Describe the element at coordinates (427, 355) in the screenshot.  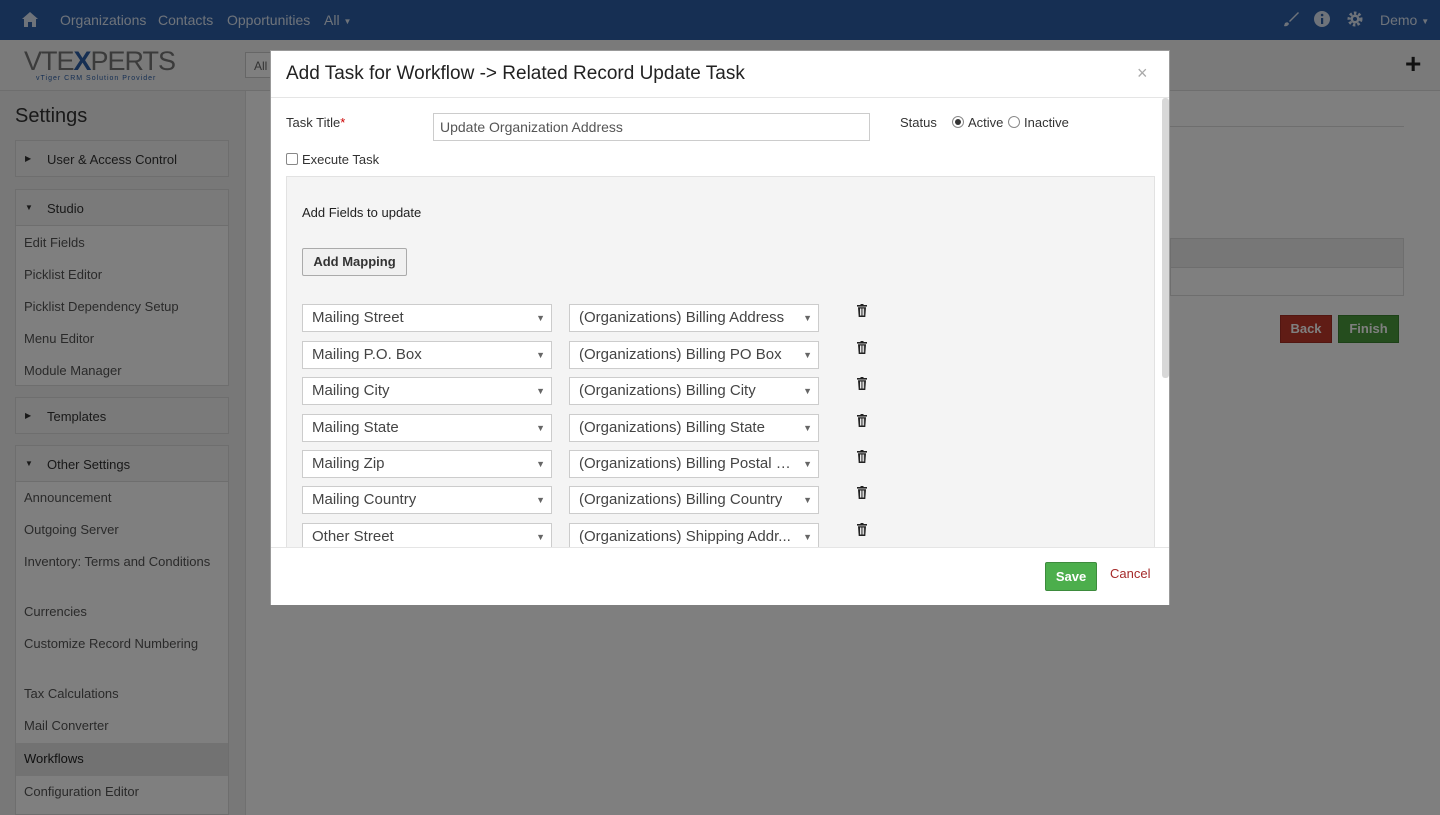
I see `source-field-select: Mailing P.O. Box ▼` at that location.